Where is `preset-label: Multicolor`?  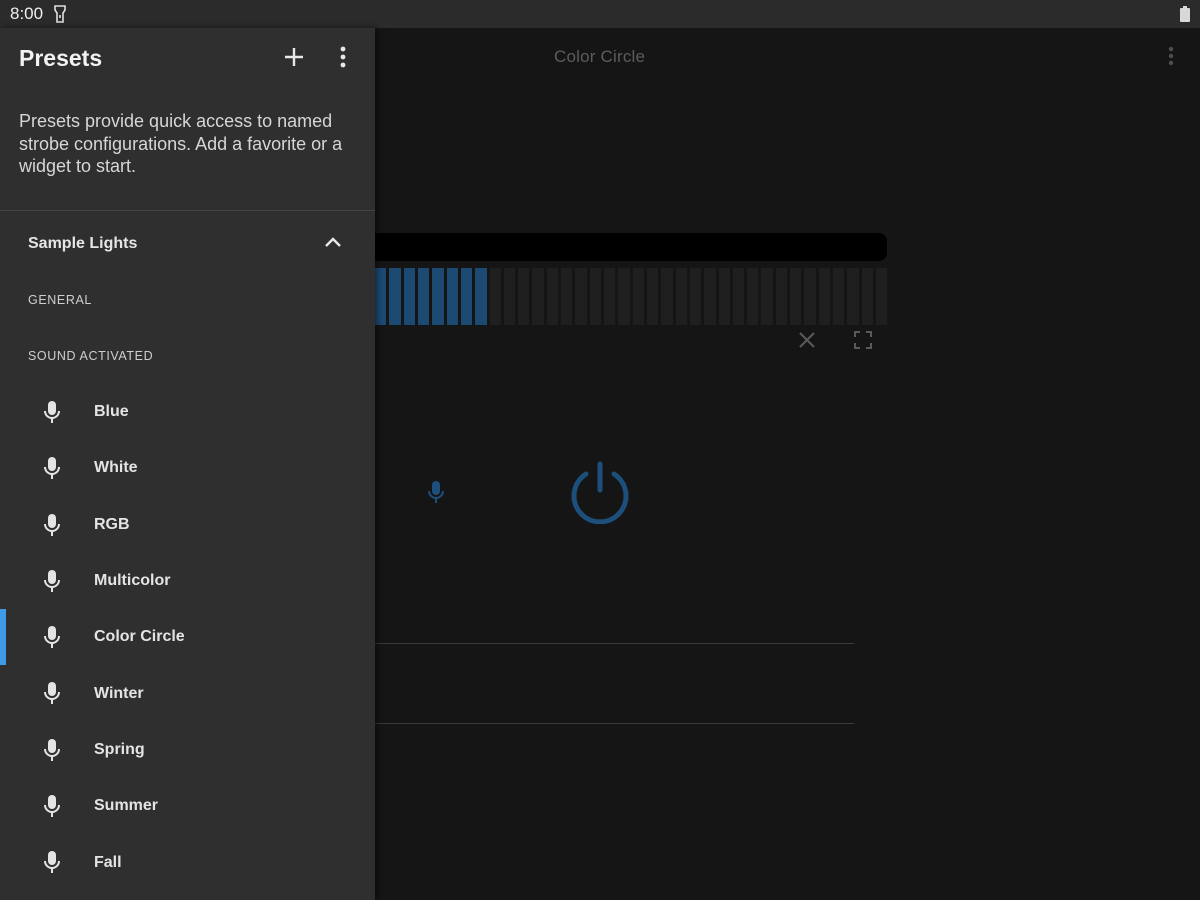 preset-label: Multicolor is located at coordinates (132, 581).